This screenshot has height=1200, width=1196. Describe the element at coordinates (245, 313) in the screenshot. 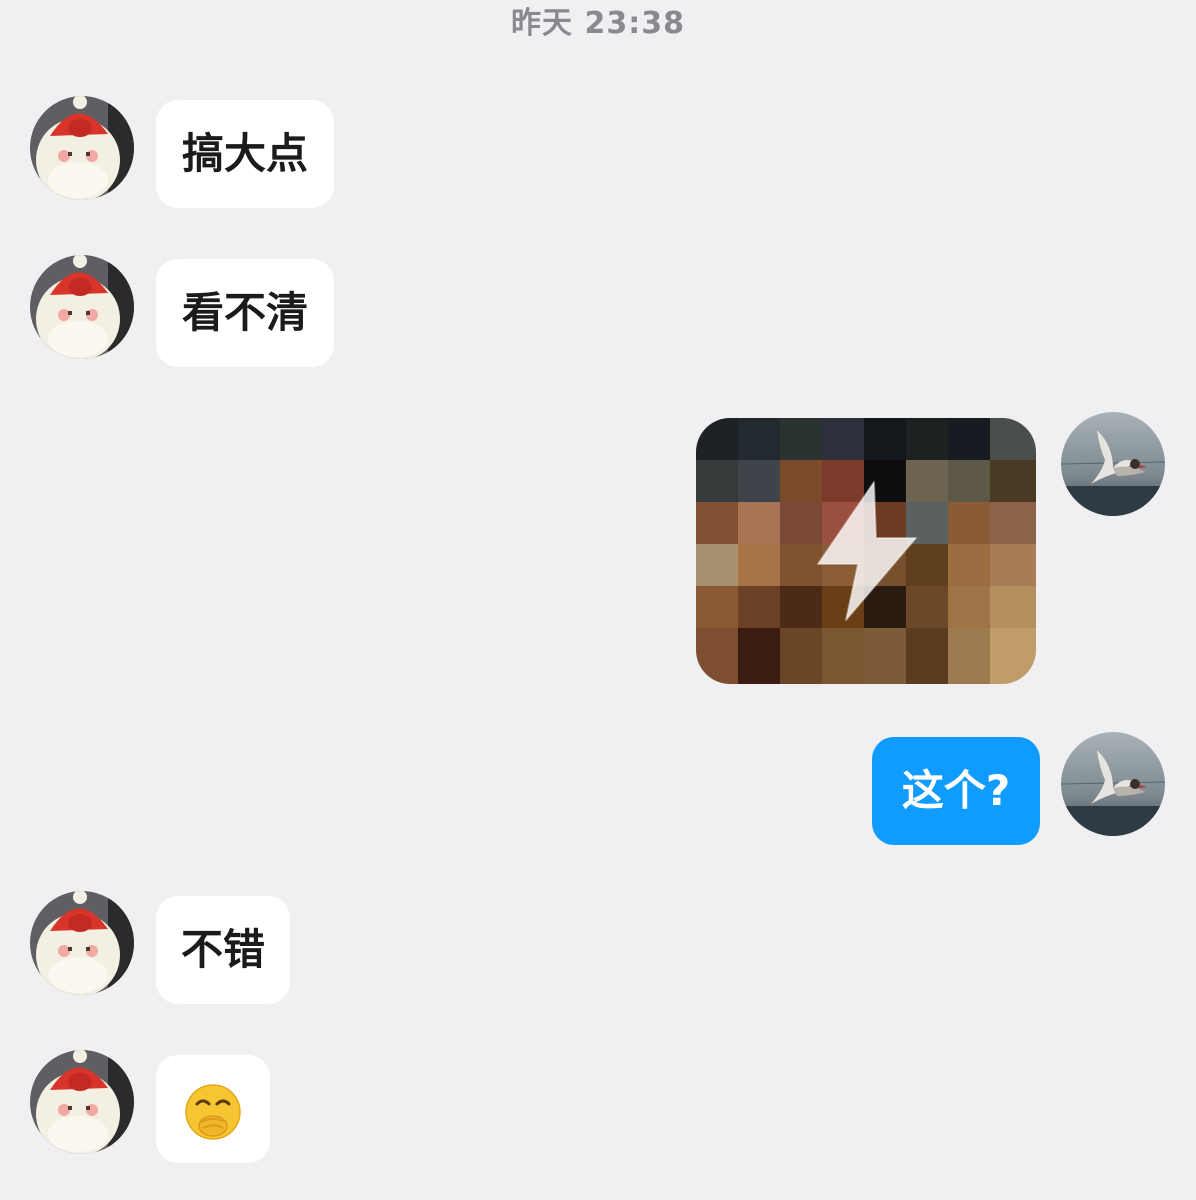

I see `message-bubble-incoming: 看不清` at that location.